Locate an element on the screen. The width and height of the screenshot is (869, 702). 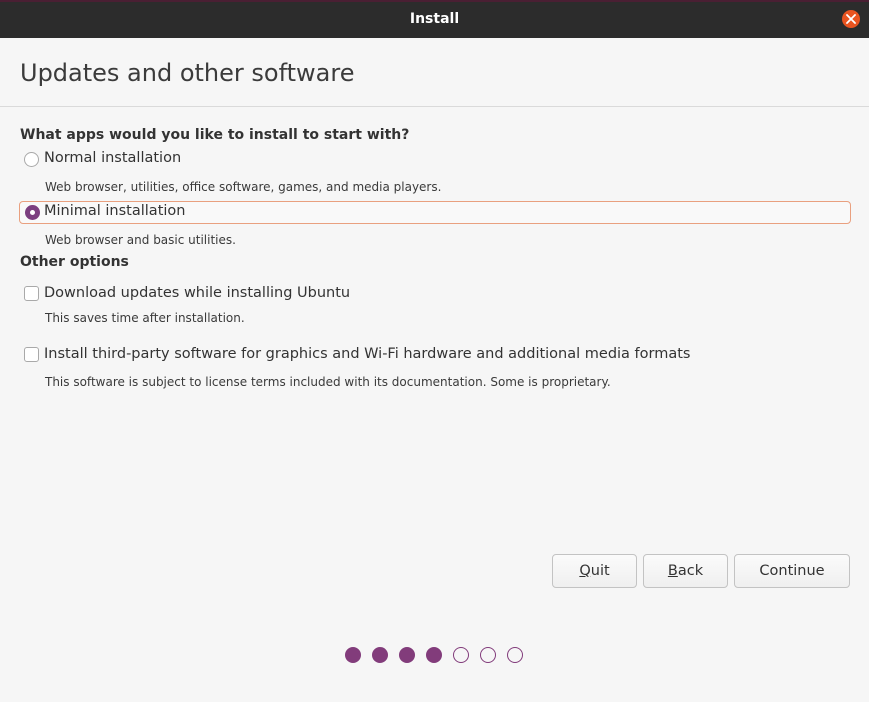
page-title: Updates and other software is located at coordinates (187, 73).